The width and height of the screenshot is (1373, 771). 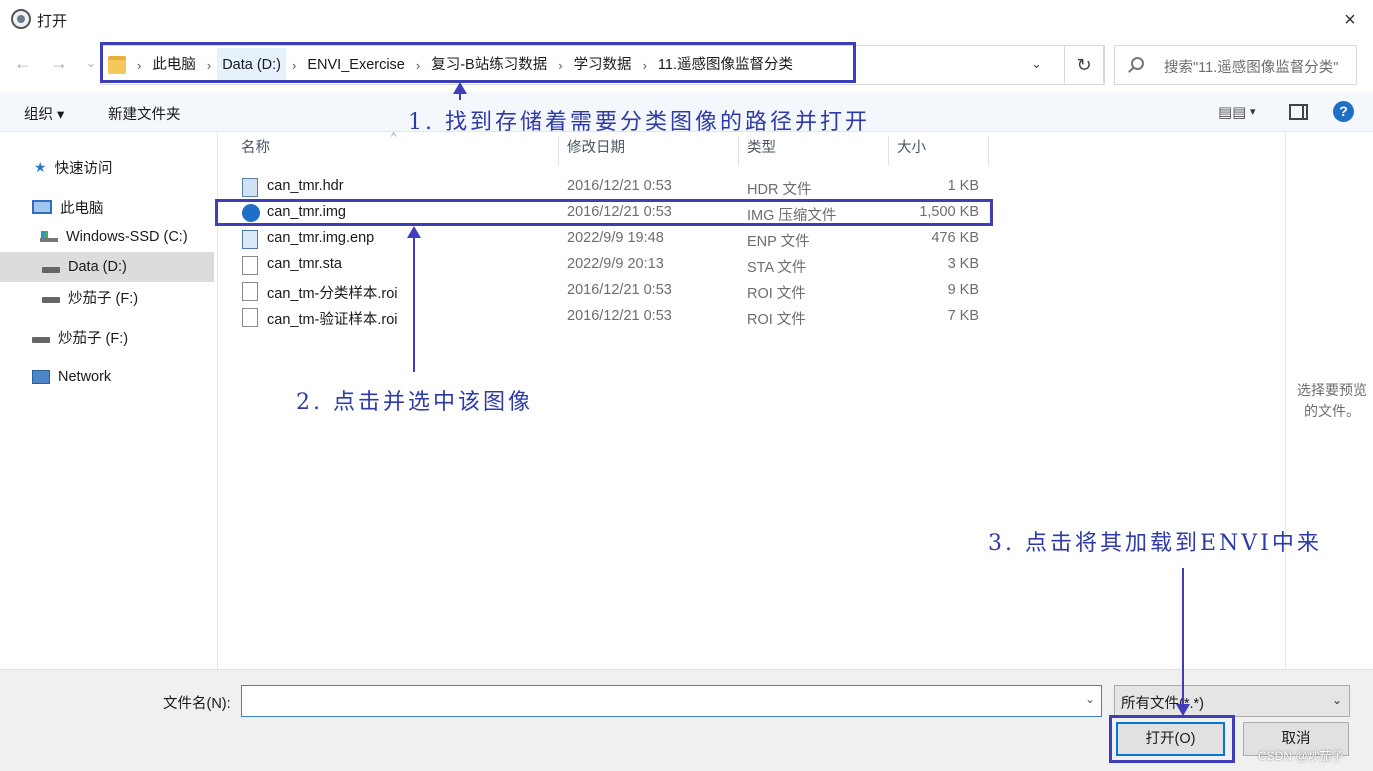 What do you see at coordinates (23, 63) in the screenshot?
I see `back-arrow-icon: ←` at bounding box center [23, 63].